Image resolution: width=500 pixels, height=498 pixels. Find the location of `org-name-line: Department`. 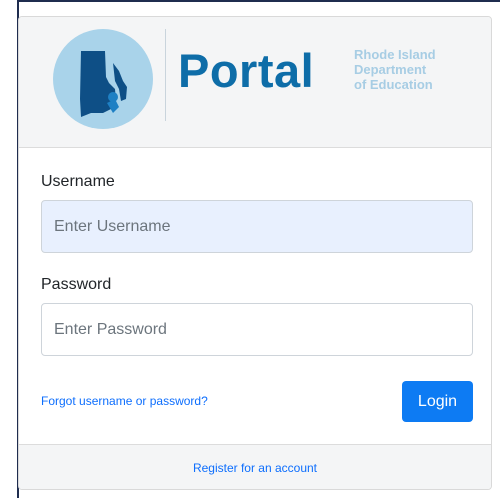

org-name-line: Department is located at coordinates (390, 69).